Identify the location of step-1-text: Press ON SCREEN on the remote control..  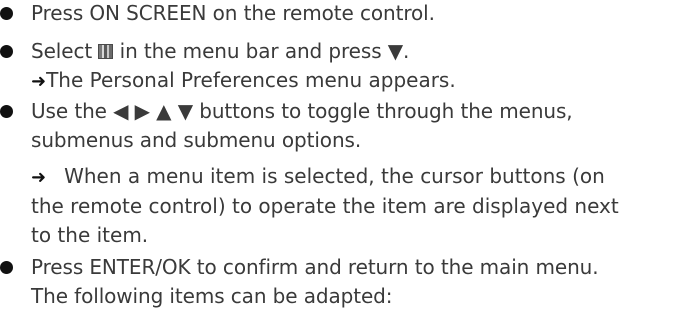
(233, 13).